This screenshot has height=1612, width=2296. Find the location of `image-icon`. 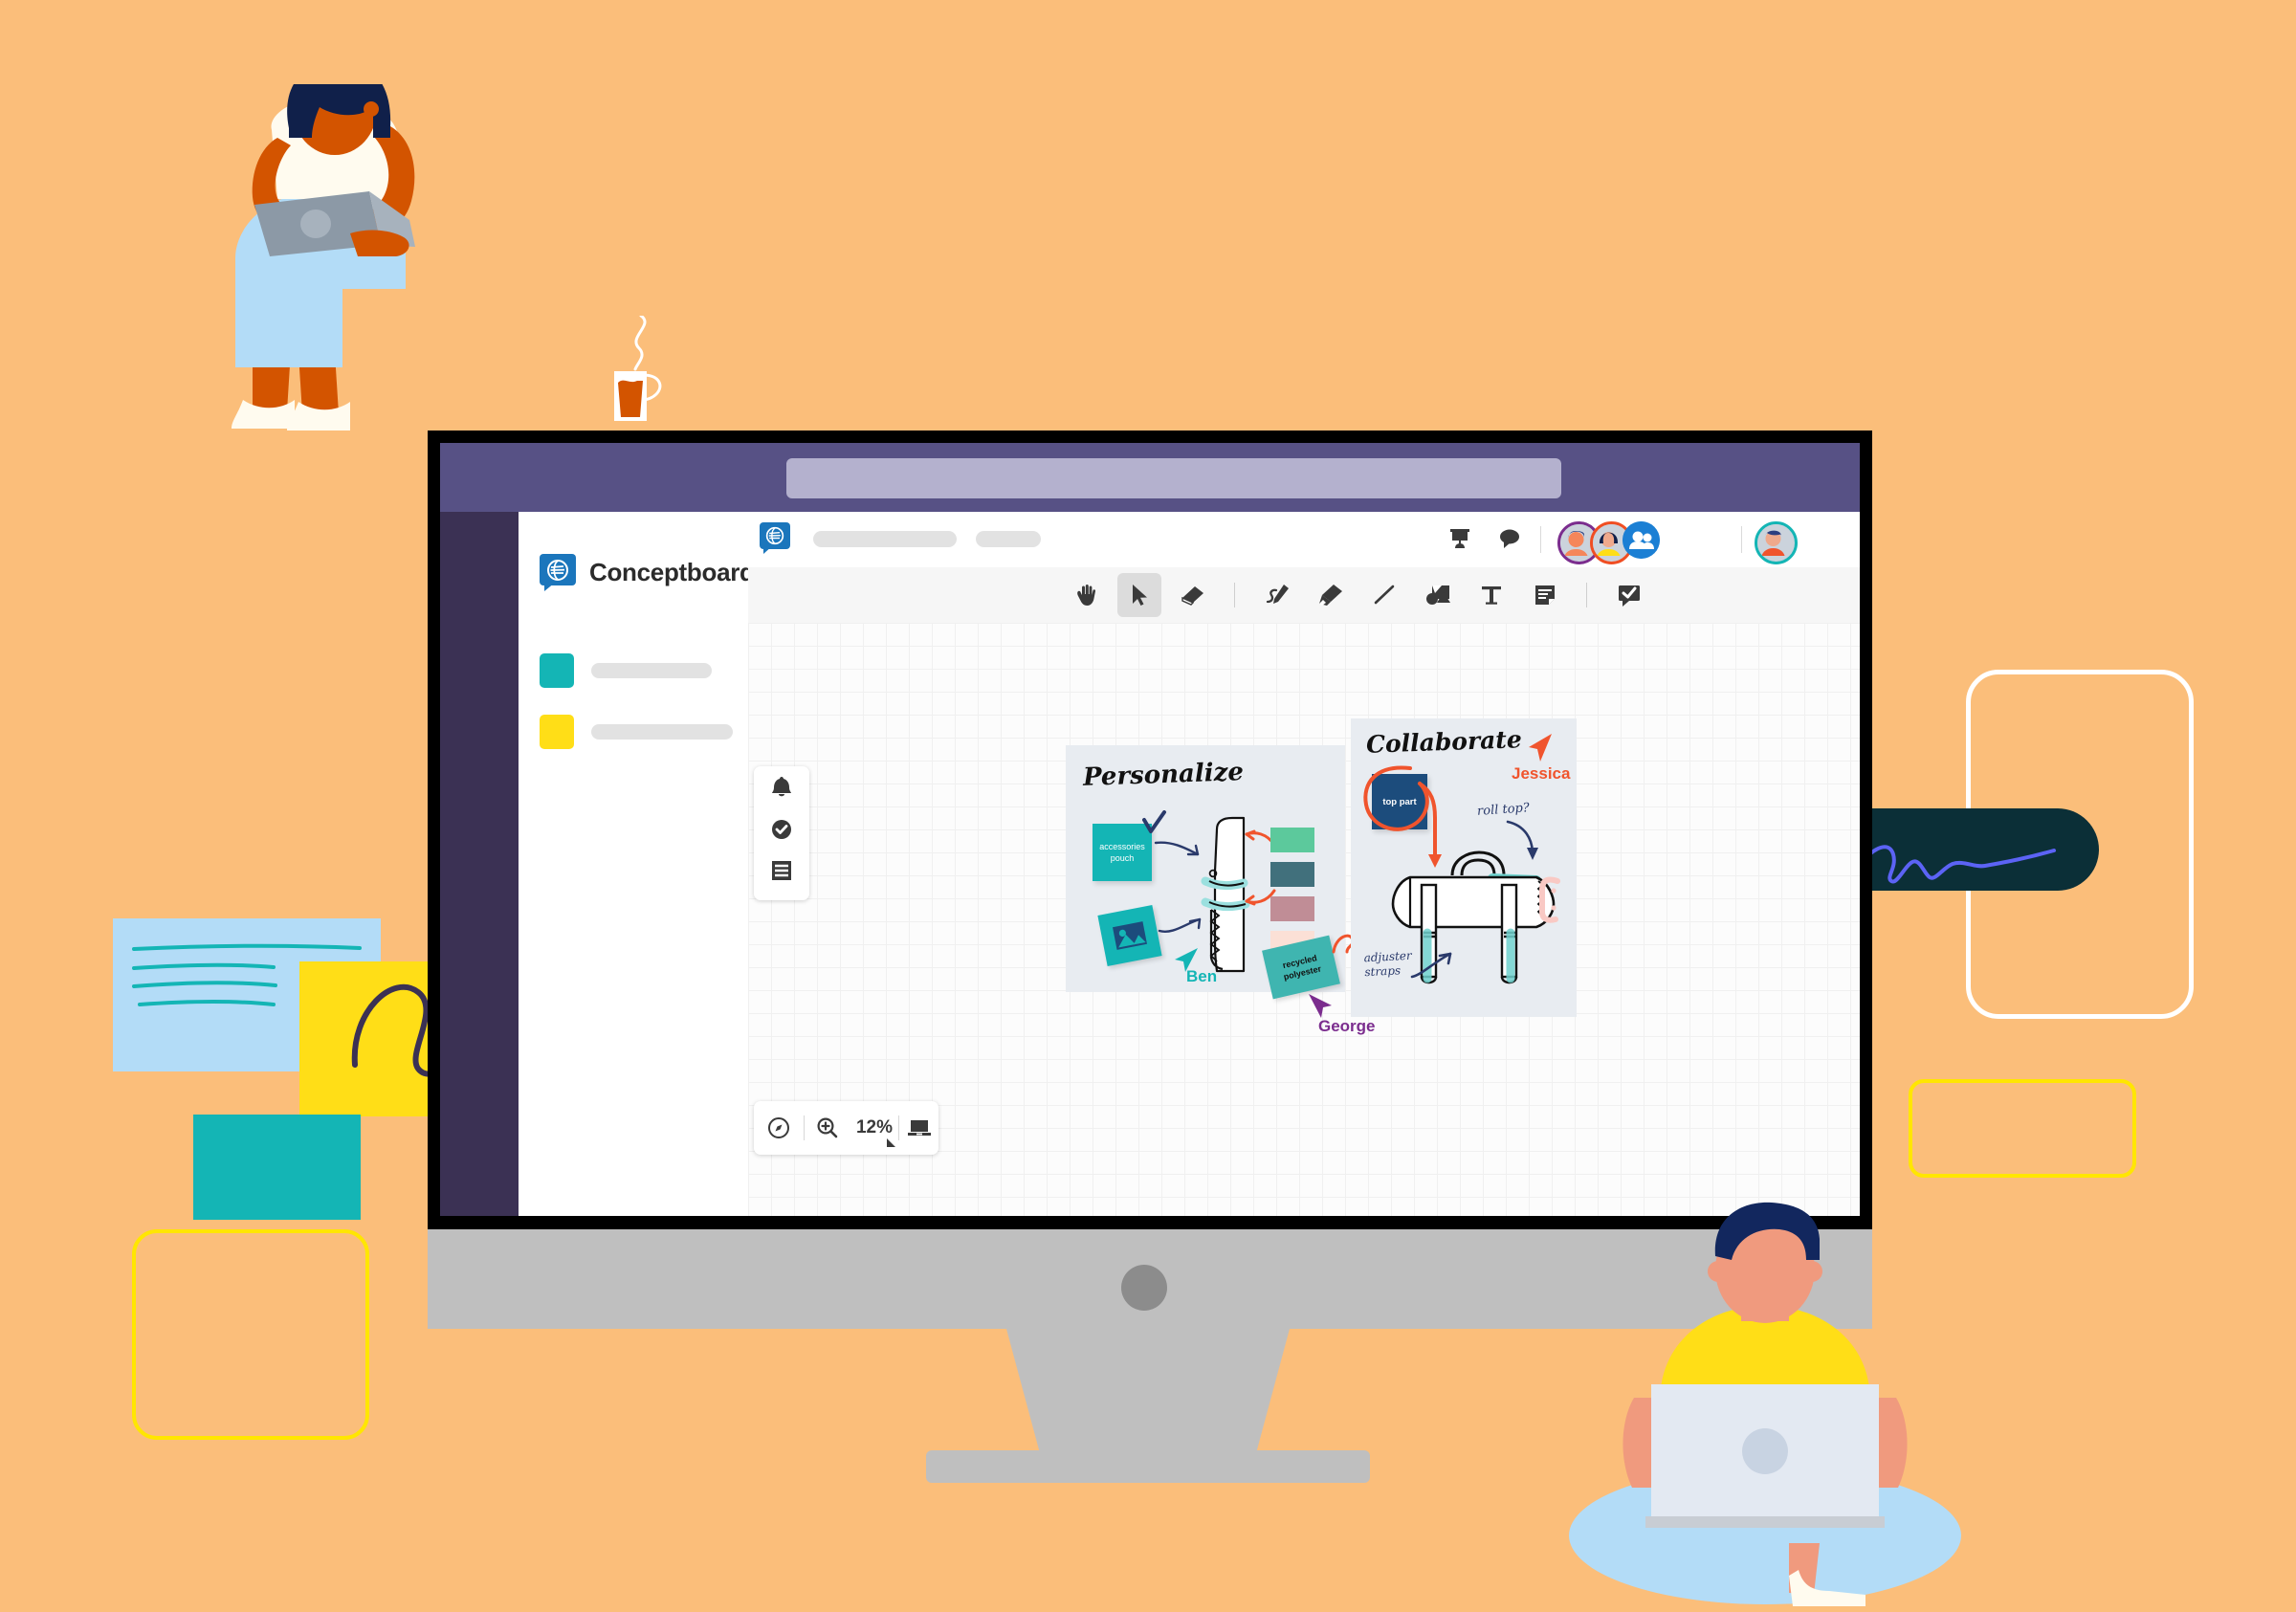

image-icon is located at coordinates (1130, 935).